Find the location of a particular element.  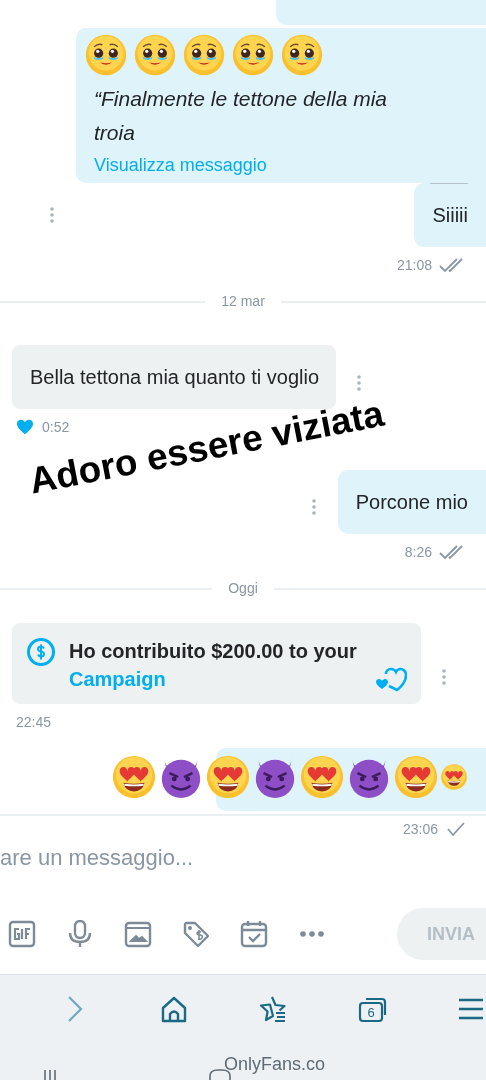

tab-count: 6 is located at coordinates (371, 1013).